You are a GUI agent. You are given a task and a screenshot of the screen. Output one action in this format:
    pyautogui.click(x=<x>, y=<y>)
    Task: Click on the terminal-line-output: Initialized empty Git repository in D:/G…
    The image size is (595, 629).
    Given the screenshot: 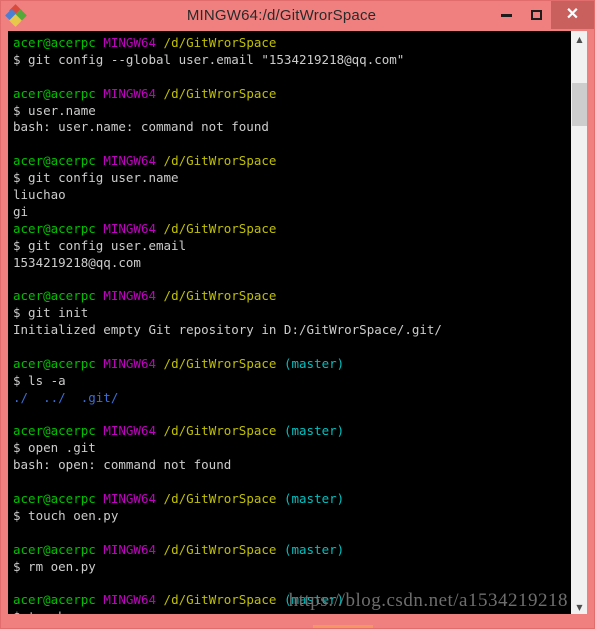 What is the action you would take?
    pyautogui.click(x=291, y=330)
    